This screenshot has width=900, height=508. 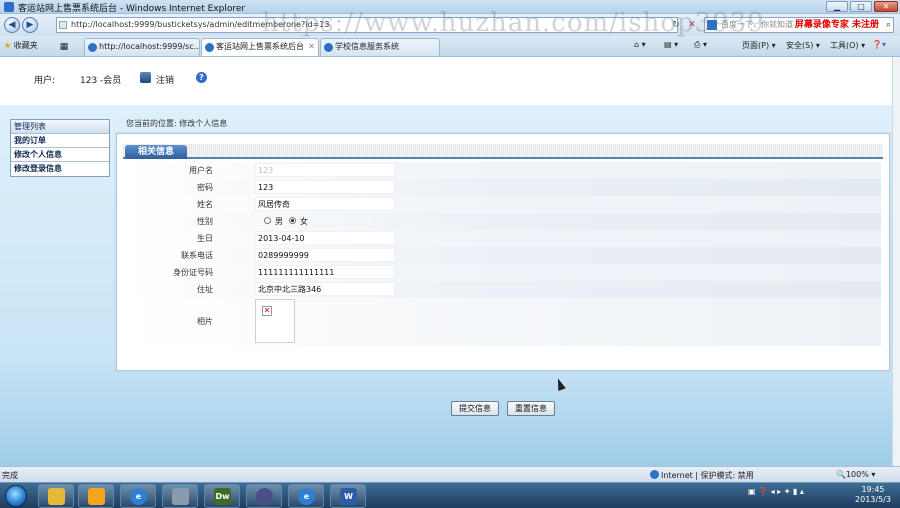 I want to click on broken-image-icon: ✕, so click(x=267, y=311).